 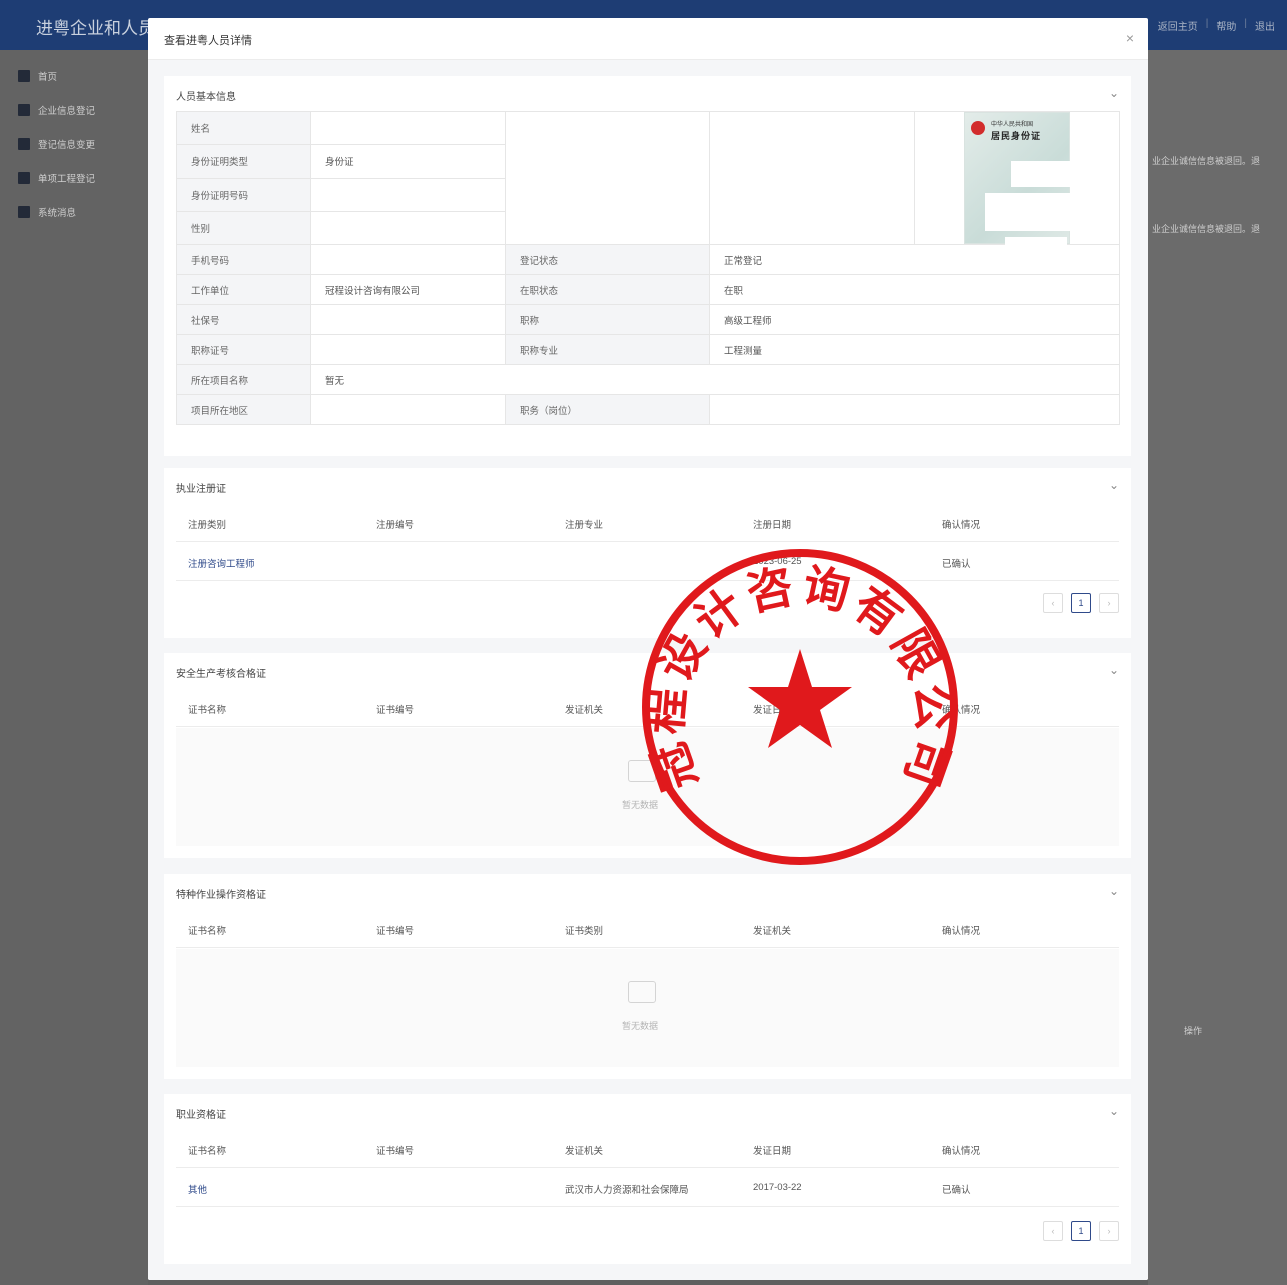 What do you see at coordinates (201, 489) in the screenshot?
I see `section-title: 执业注册证` at bounding box center [201, 489].